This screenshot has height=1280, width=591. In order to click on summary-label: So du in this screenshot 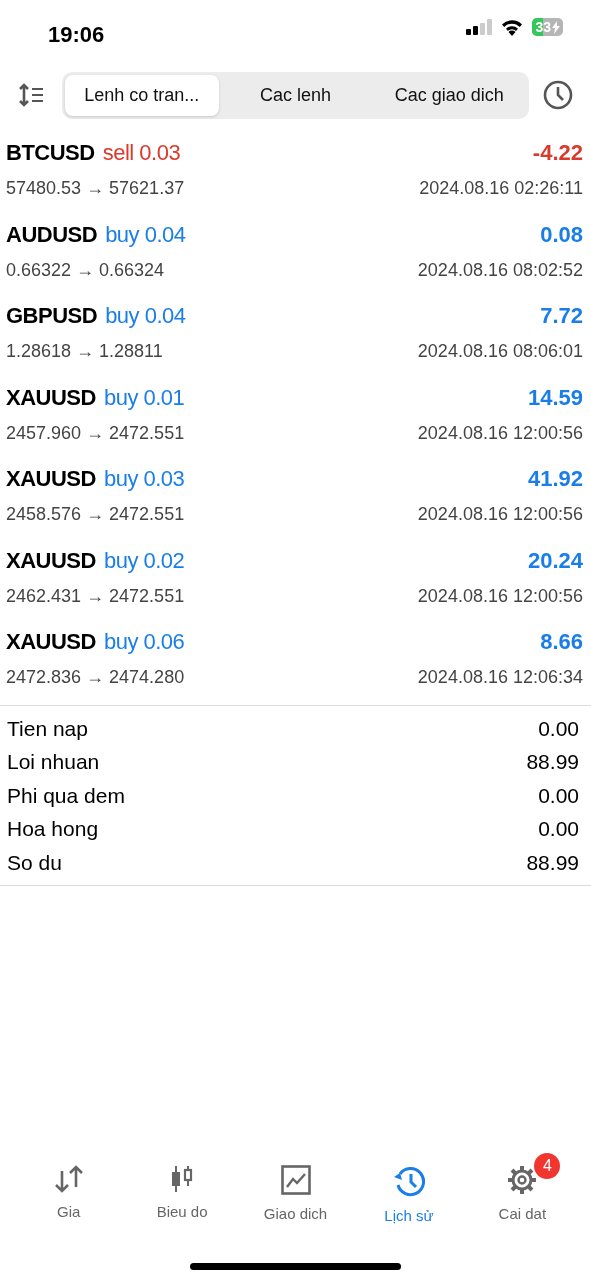, I will do `click(34, 862)`.